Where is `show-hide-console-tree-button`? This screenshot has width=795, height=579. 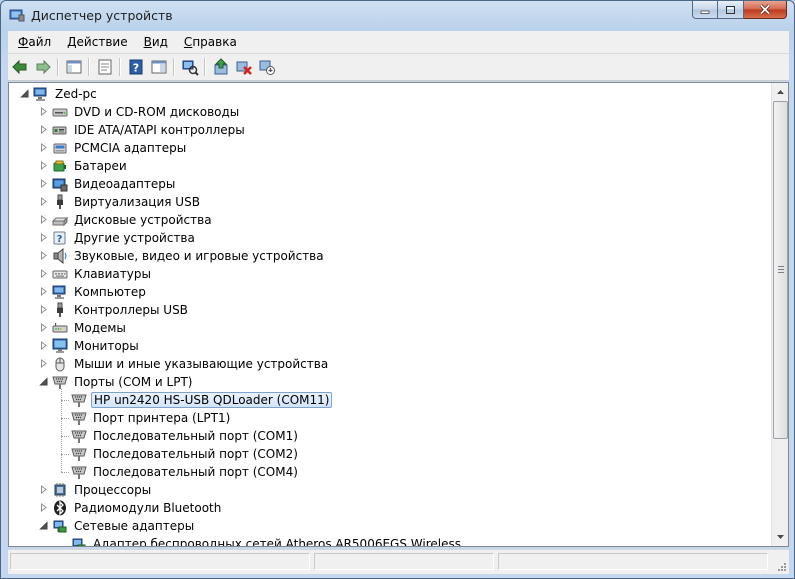
show-hide-console-tree-button is located at coordinates (74, 67).